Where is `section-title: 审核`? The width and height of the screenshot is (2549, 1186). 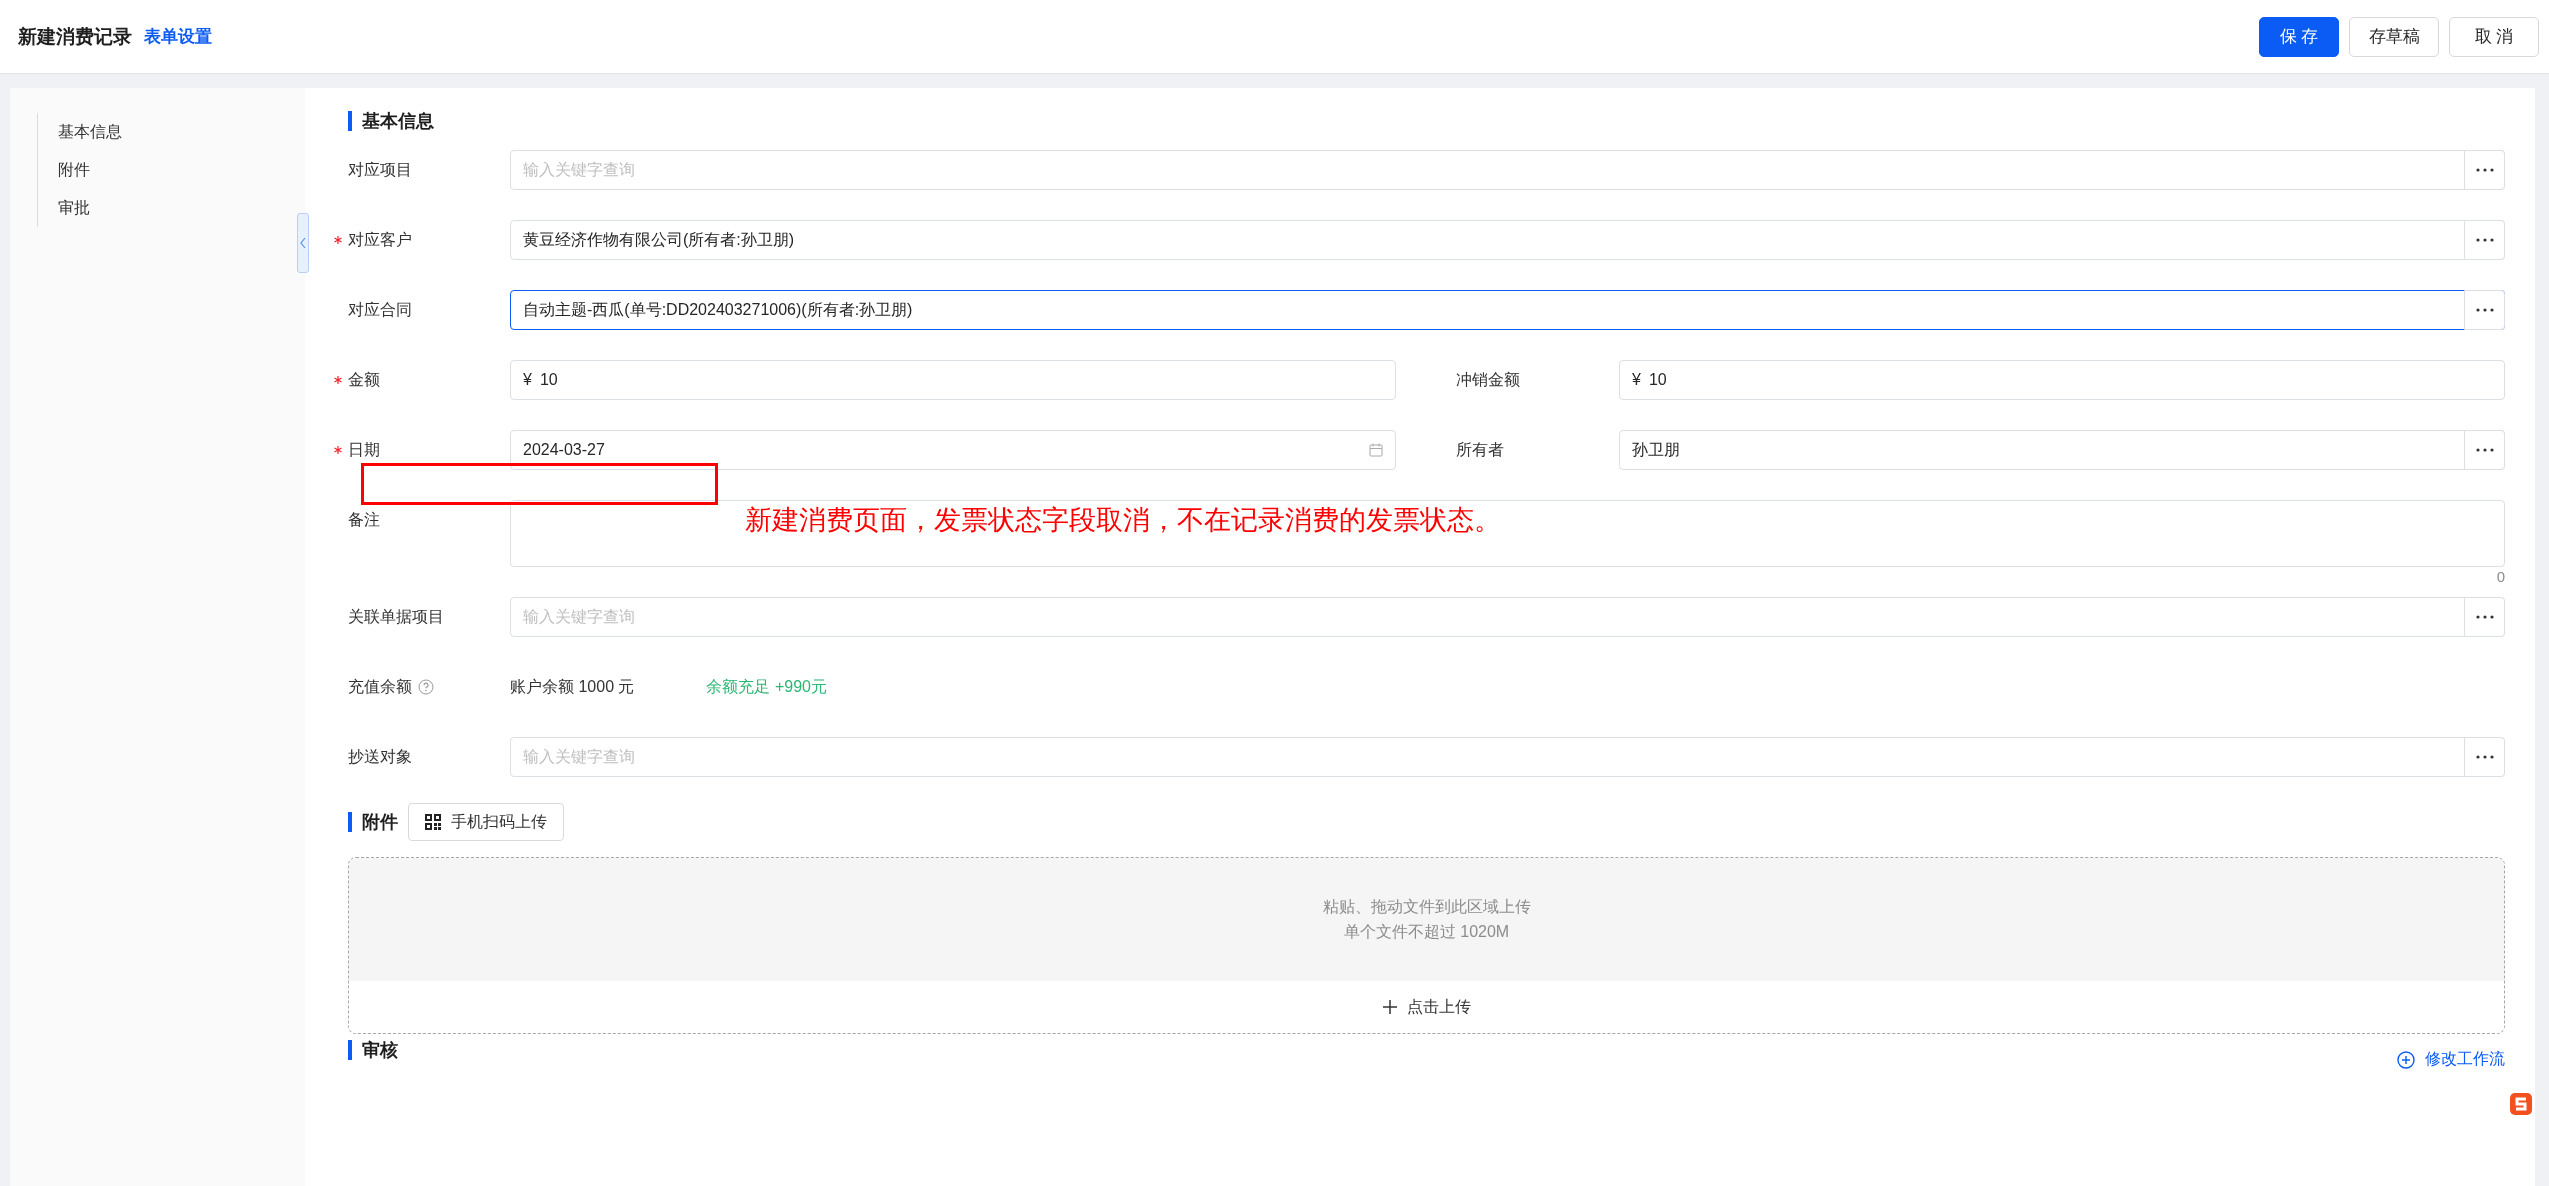 section-title: 审核 is located at coordinates (373, 1050).